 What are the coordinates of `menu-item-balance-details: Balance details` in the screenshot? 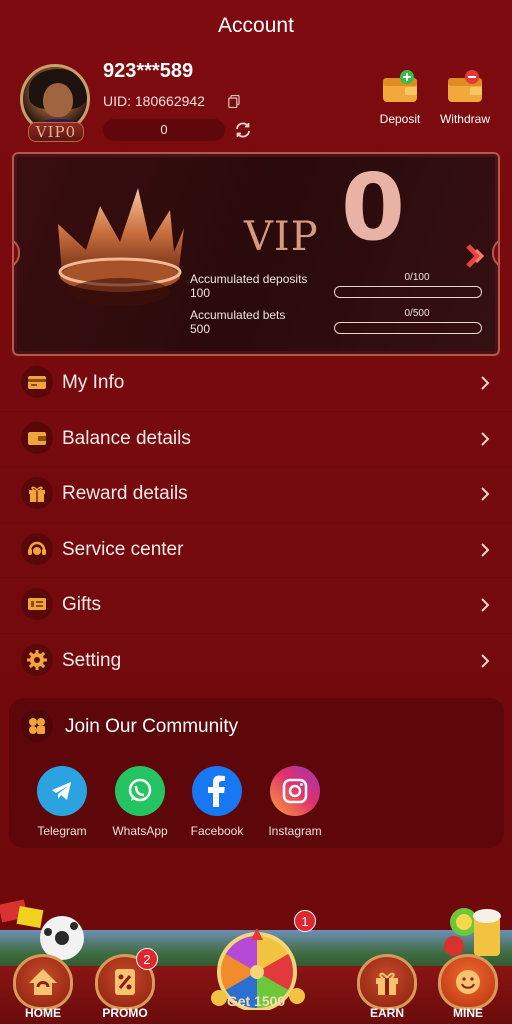 It's located at (256, 440).